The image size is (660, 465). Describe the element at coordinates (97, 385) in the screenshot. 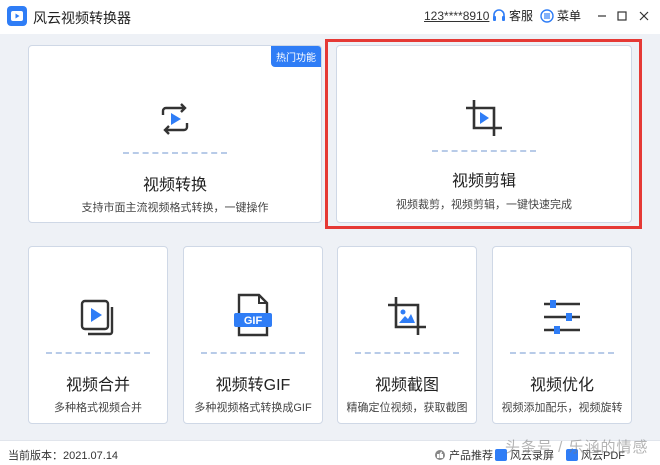

I see `video-merge-title: 视频合并` at that location.